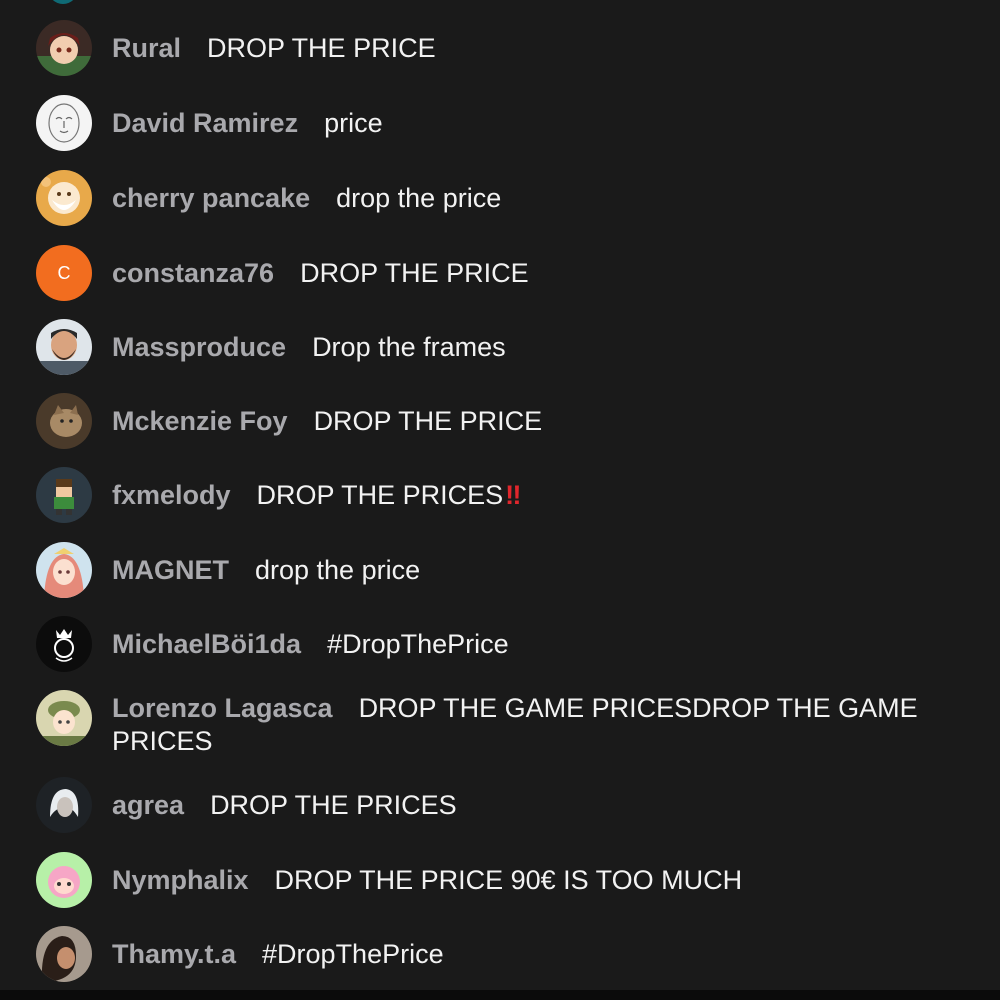  Describe the element at coordinates (64, 347) in the screenshot. I see `bearded-man-avatar` at that location.